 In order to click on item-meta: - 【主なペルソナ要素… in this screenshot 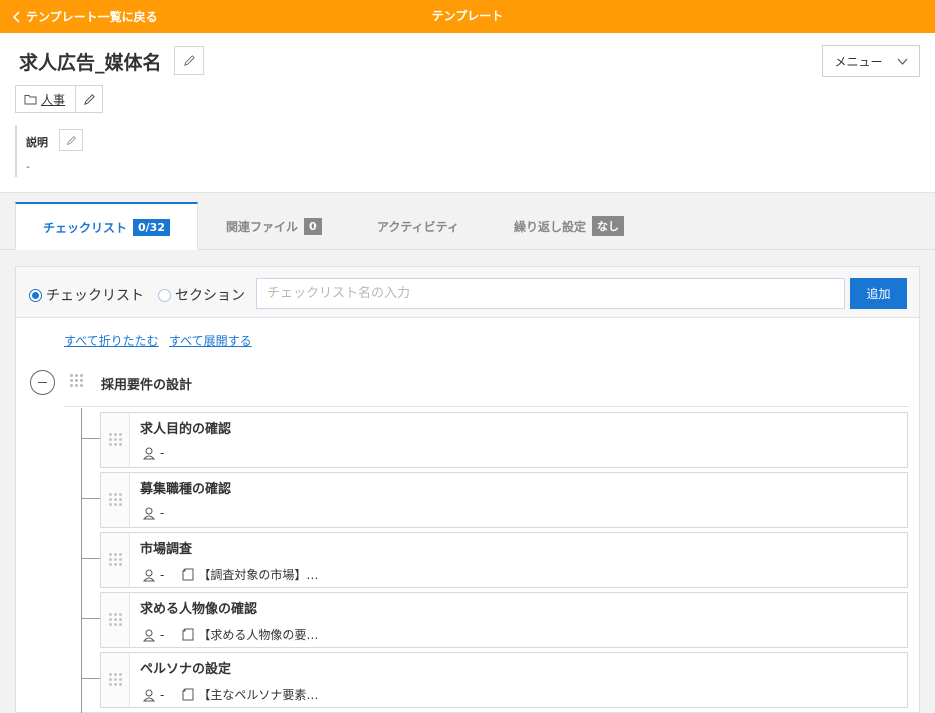, I will do `click(230, 694)`.